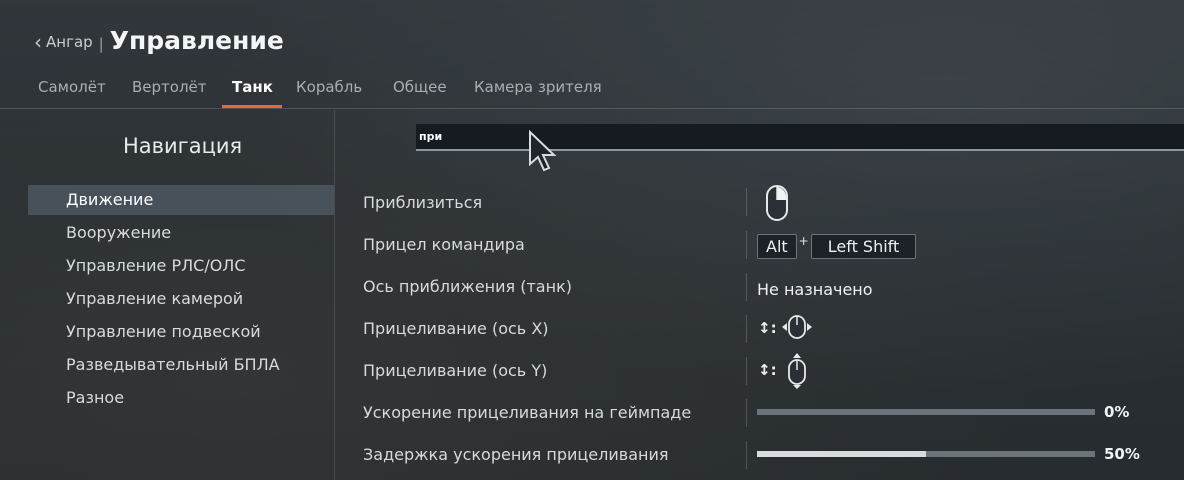 This screenshot has height=480, width=1184. Describe the element at coordinates (456, 328) in the screenshot. I see `control-label-aim-x: Прицеливание (ось X)` at that location.